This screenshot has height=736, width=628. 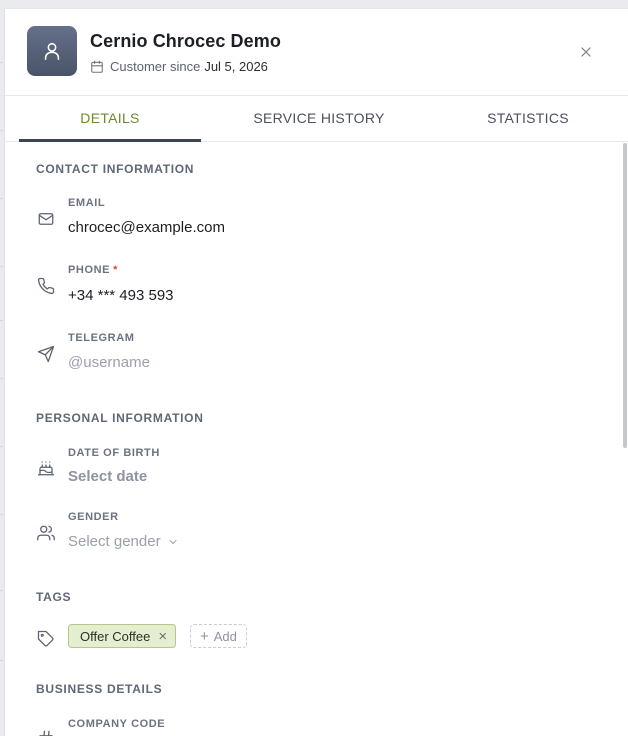 What do you see at coordinates (204, 636) in the screenshot?
I see `plus-icon: +` at bounding box center [204, 636].